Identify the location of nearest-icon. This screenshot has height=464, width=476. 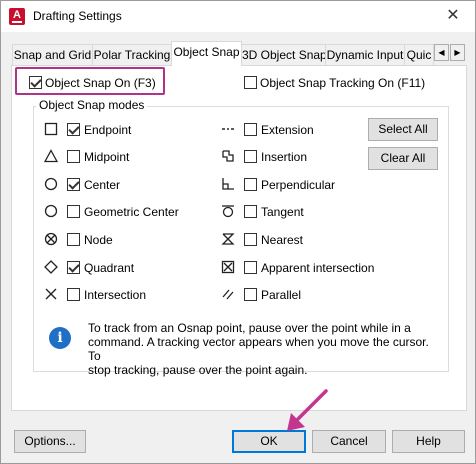
(228, 239).